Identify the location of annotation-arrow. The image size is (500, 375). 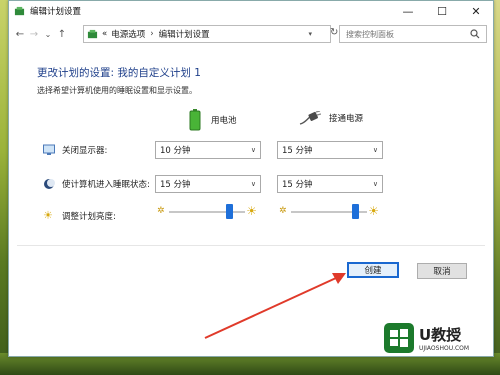
(275, 306).